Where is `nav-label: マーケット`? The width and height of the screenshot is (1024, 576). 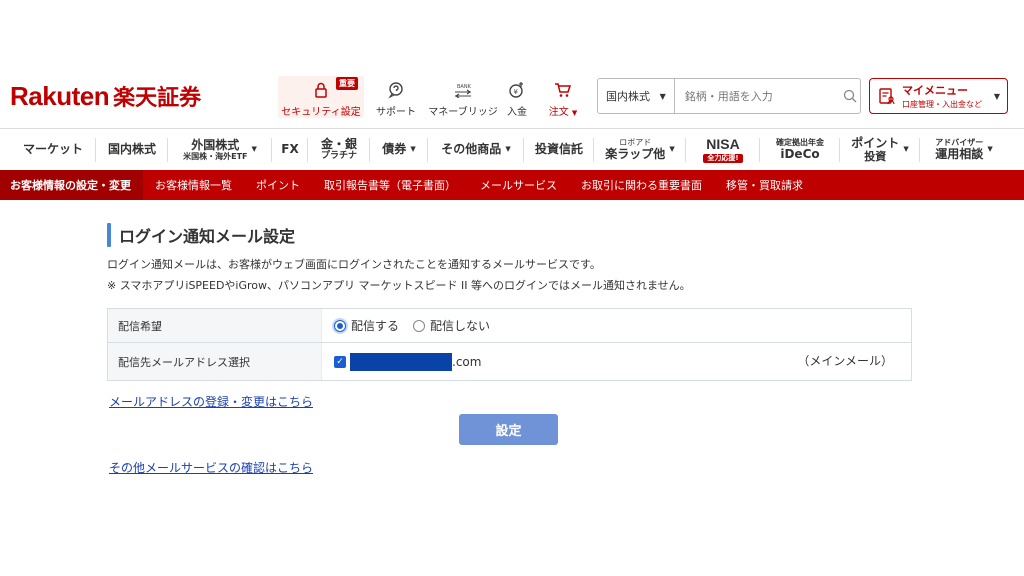
nav-label: マーケット is located at coordinates (52, 149).